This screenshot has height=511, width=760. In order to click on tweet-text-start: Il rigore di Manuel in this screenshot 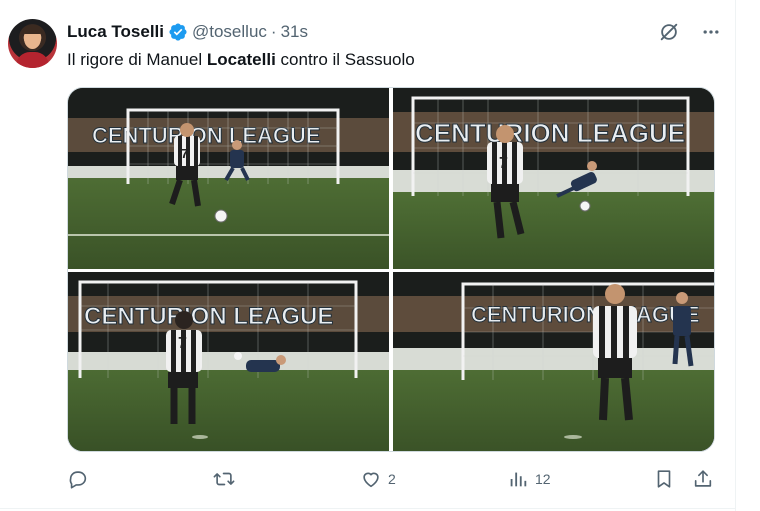, I will do `click(137, 59)`.